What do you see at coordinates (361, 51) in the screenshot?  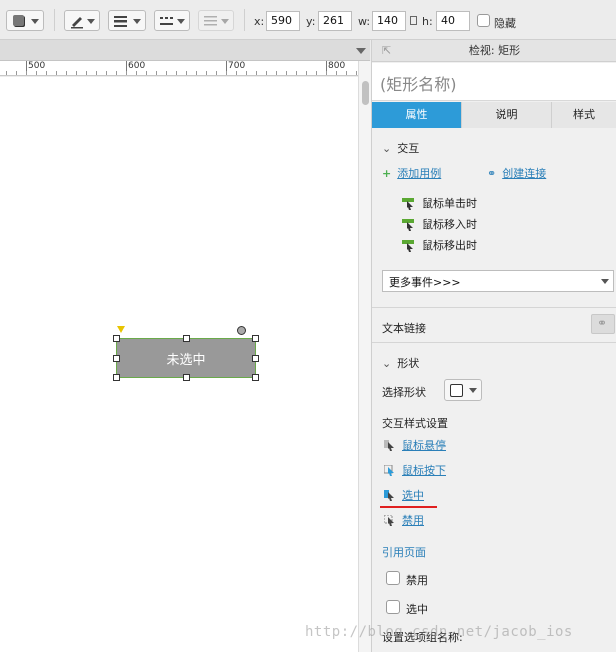 I see `tab-menu-icon` at bounding box center [361, 51].